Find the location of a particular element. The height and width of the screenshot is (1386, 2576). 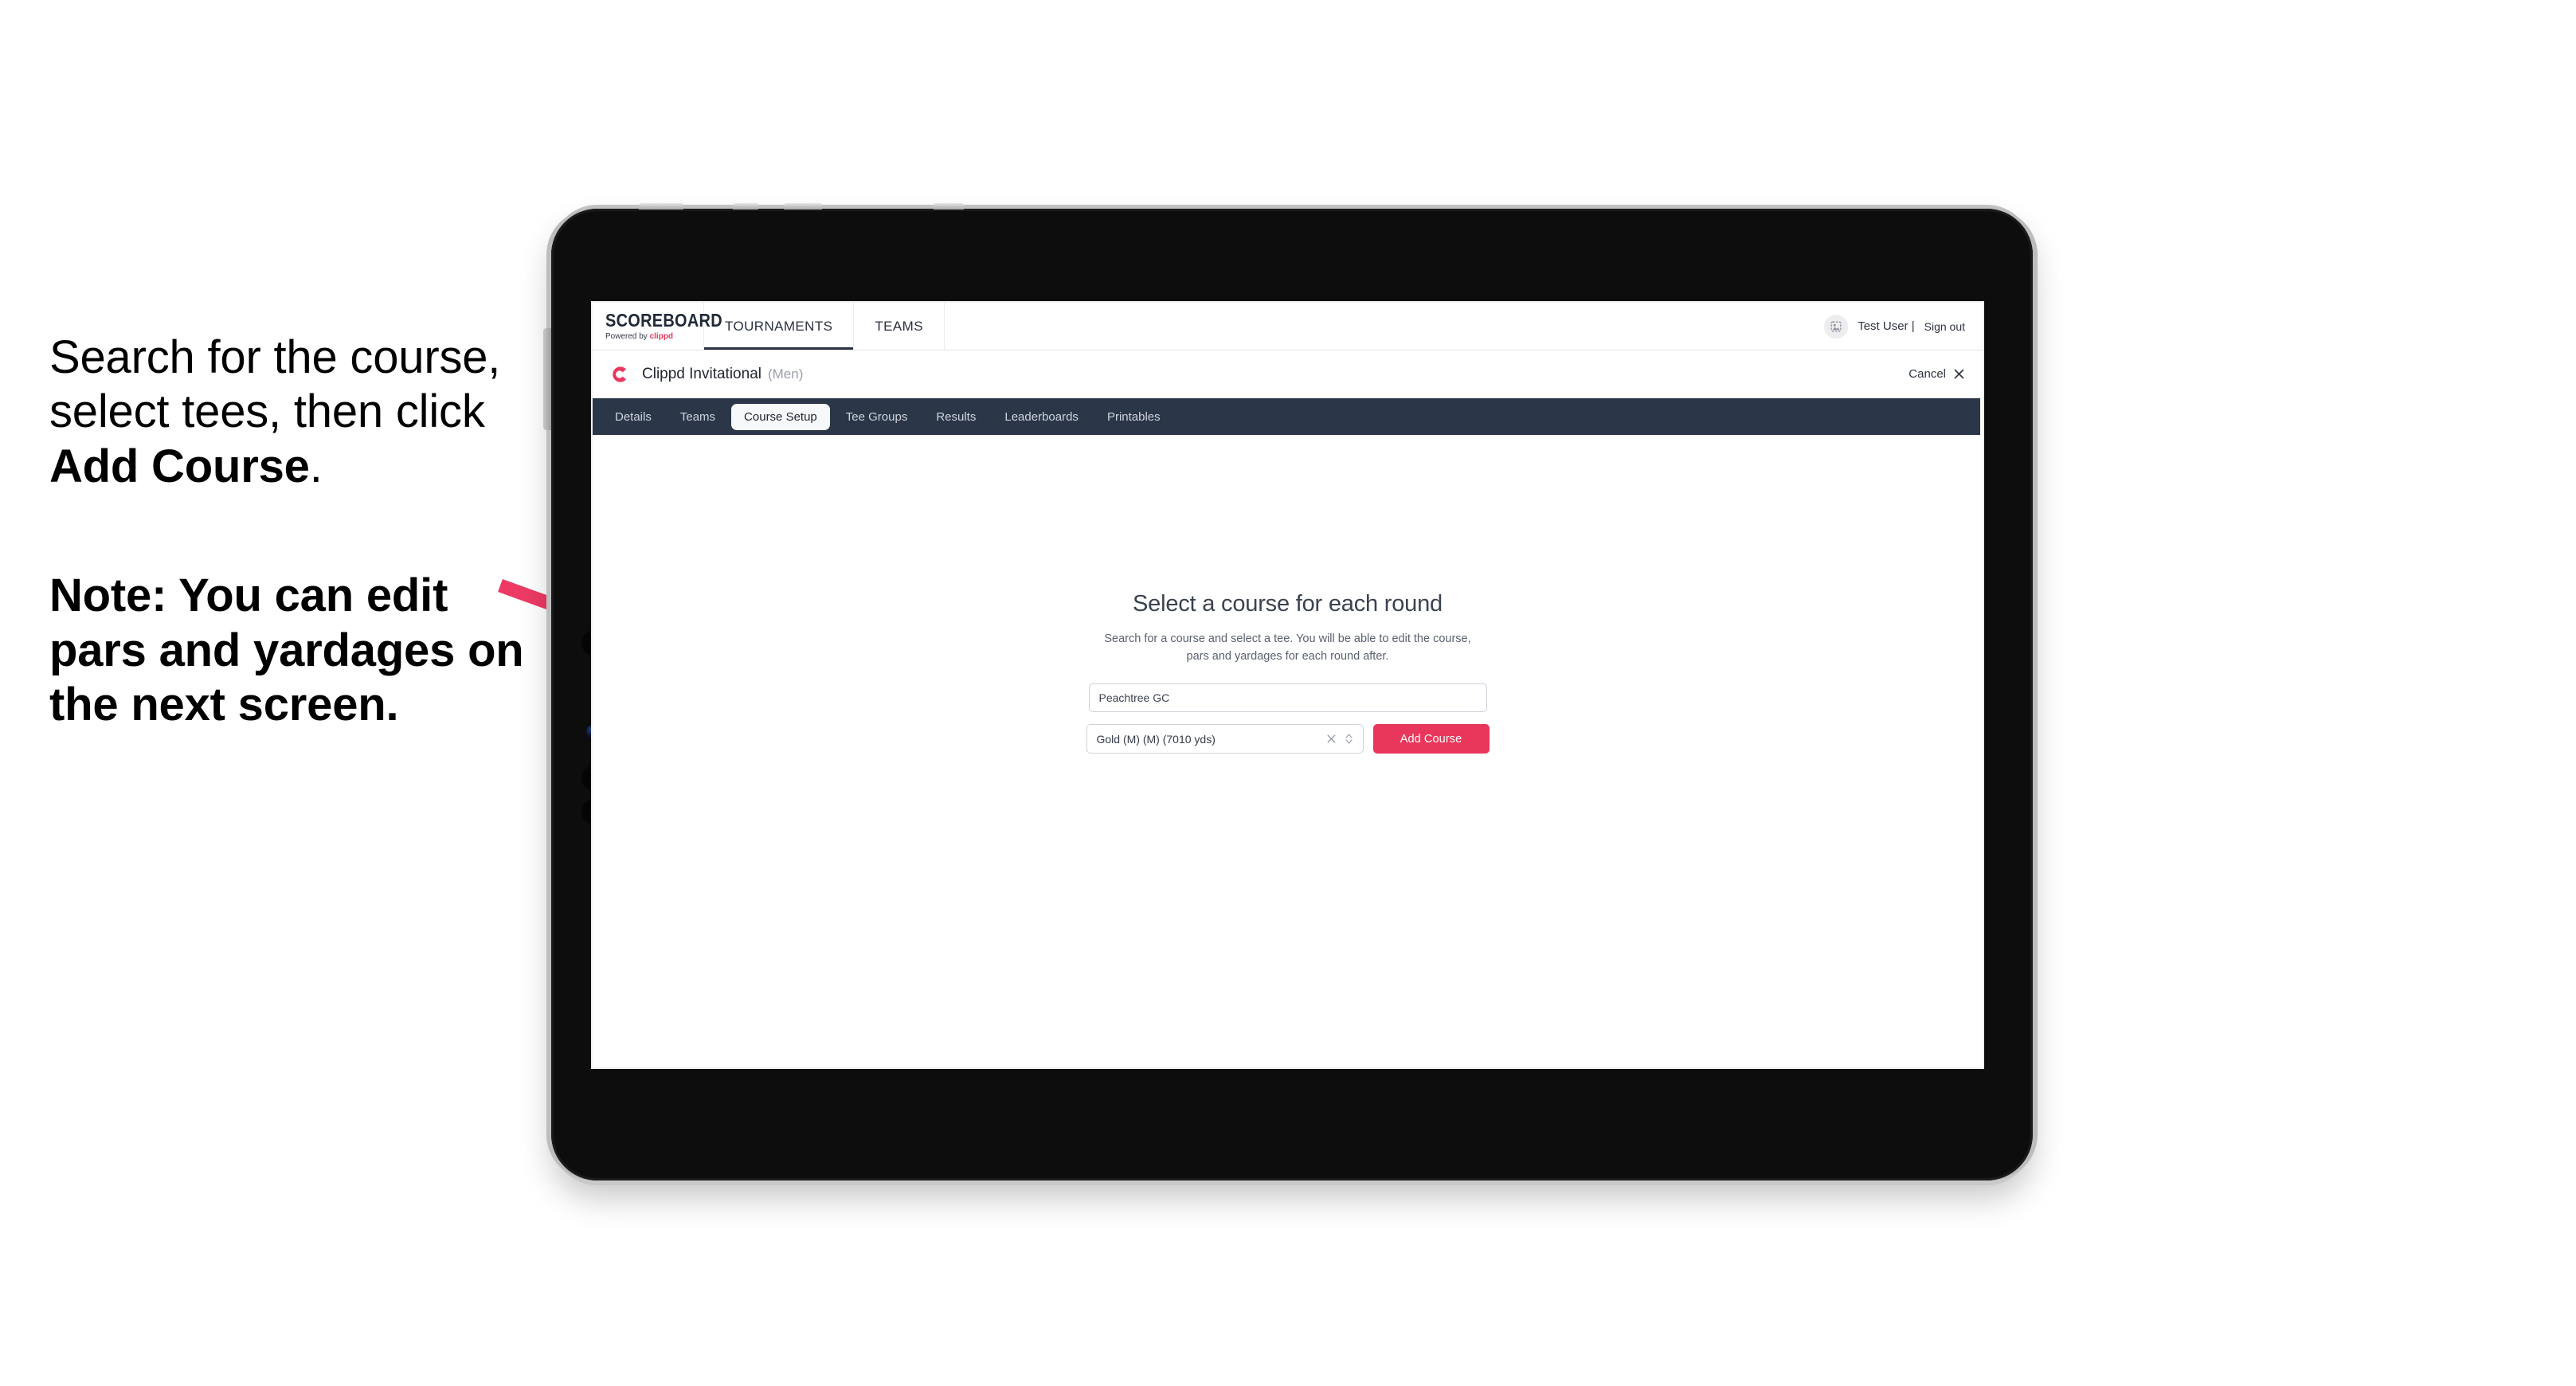

tee-selection-row: Gold (M) (M) (7010 yds) Add Course is located at coordinates (1288, 739).